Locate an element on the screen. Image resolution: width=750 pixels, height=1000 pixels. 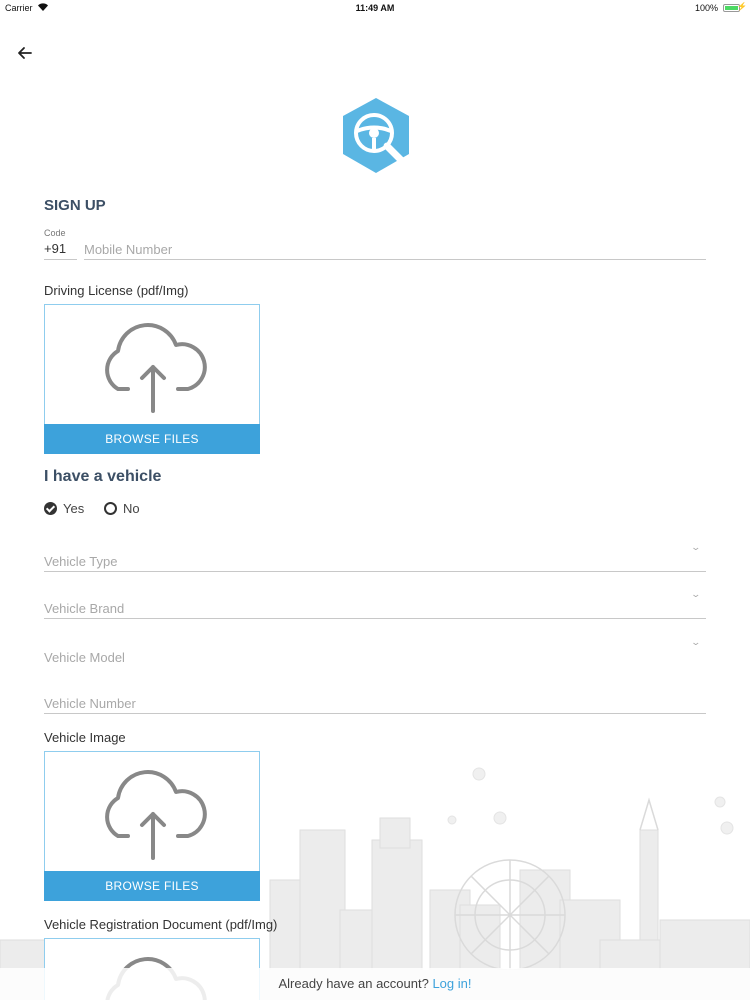
registration-document-label: Vehicle Registration Document (pdf/Img) is located at coordinates (161, 924).